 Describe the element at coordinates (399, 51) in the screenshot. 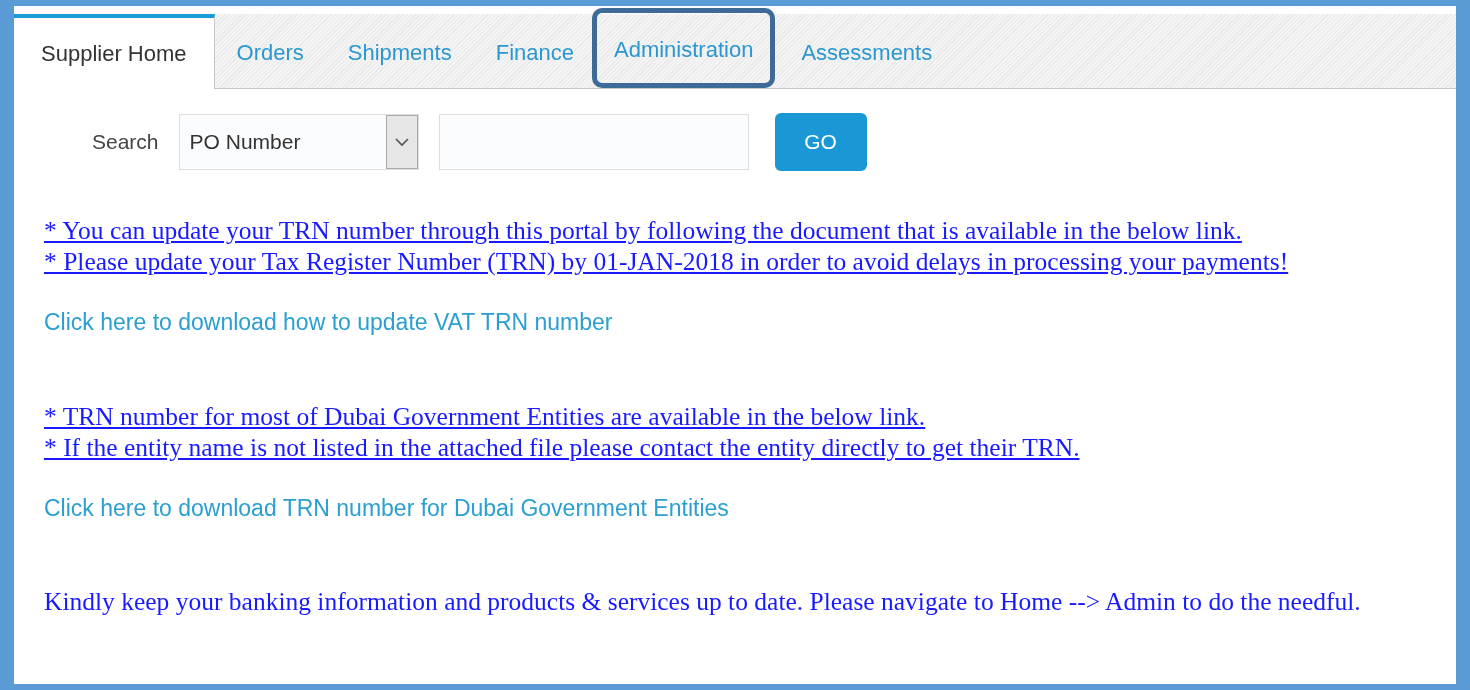

I see `tab: Shipments` at that location.